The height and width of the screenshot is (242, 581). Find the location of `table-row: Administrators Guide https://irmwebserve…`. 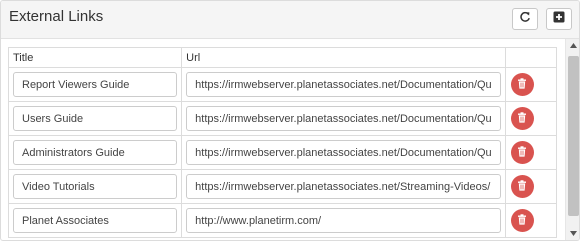

table-row: Administrators Guide https://irmwebserve… is located at coordinates (282, 152).